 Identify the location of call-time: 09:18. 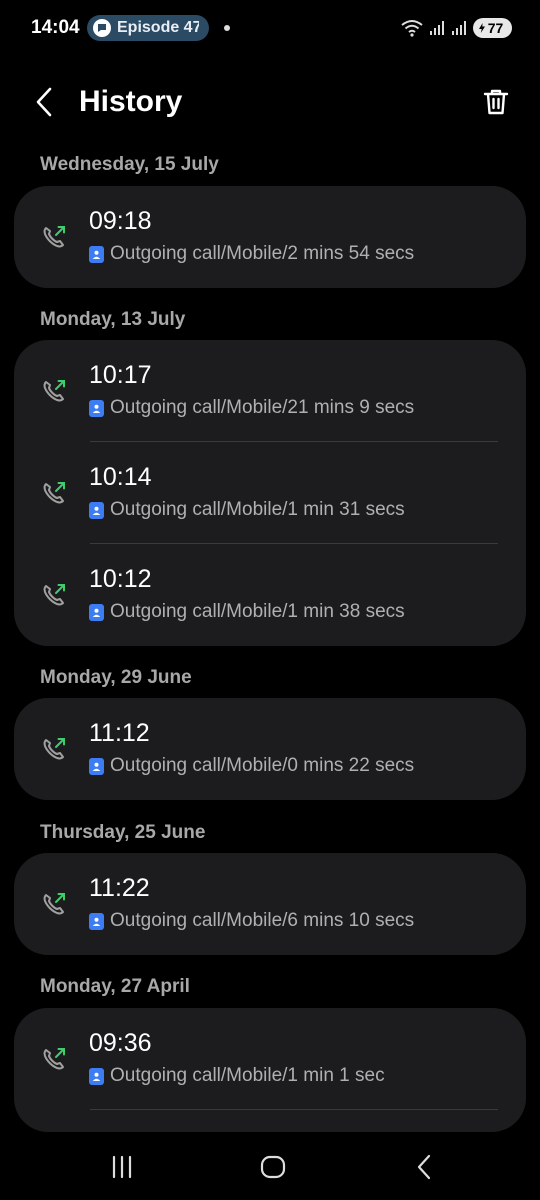
(120, 221).